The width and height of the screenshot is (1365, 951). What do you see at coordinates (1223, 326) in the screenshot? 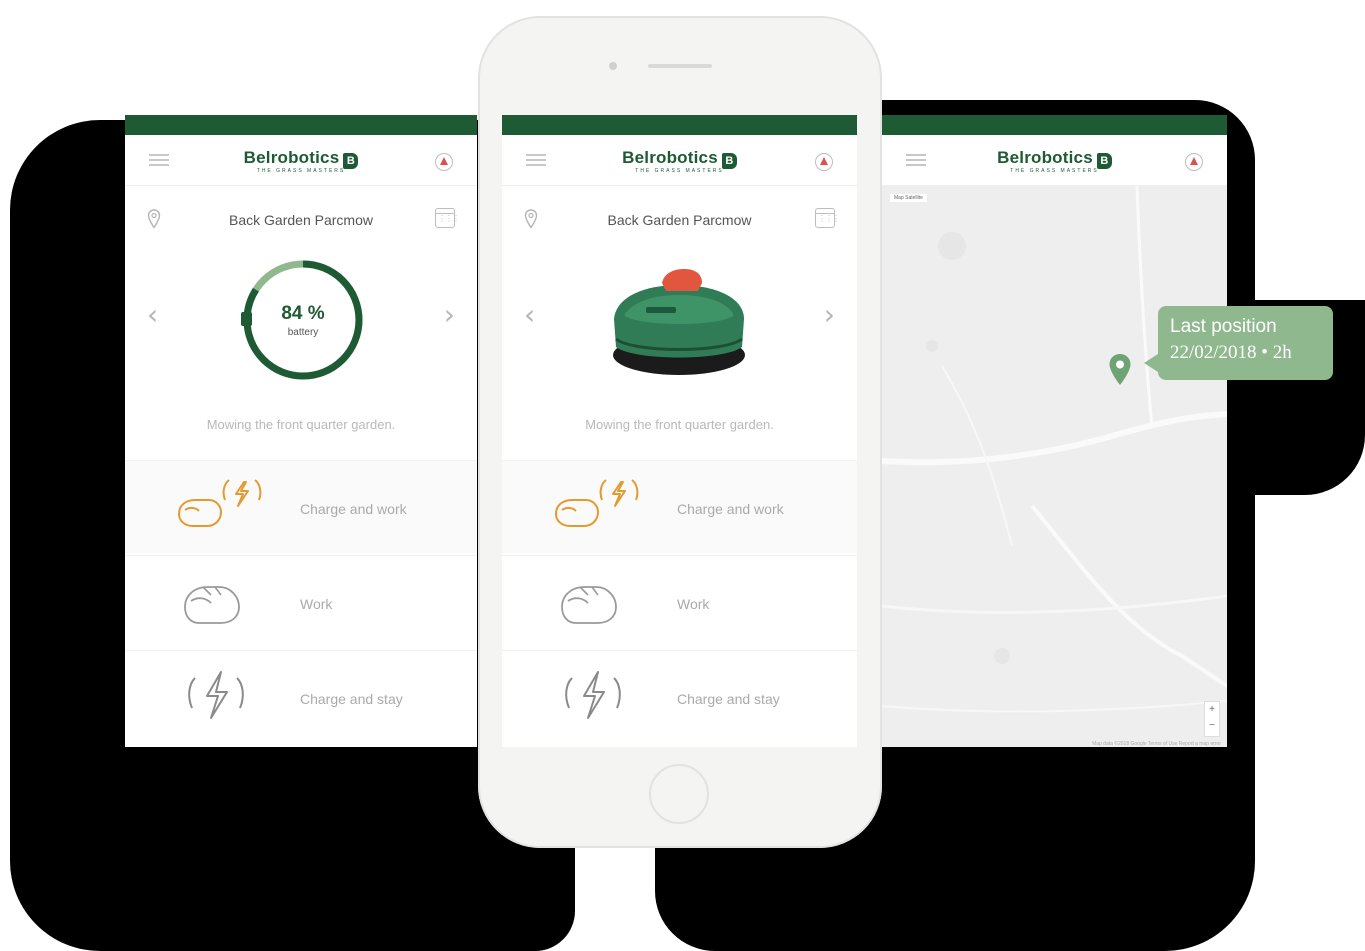
I see `tooltip-title: Last position` at bounding box center [1223, 326].